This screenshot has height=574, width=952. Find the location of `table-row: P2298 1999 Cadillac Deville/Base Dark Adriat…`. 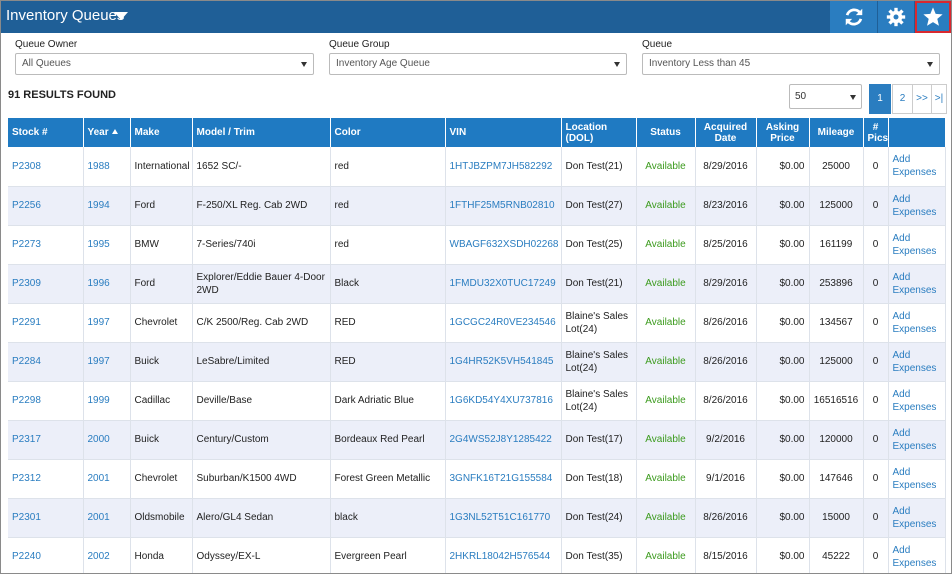

table-row: P2298 1999 Cadillac Deville/Base Dark Adriat… is located at coordinates (477, 401).